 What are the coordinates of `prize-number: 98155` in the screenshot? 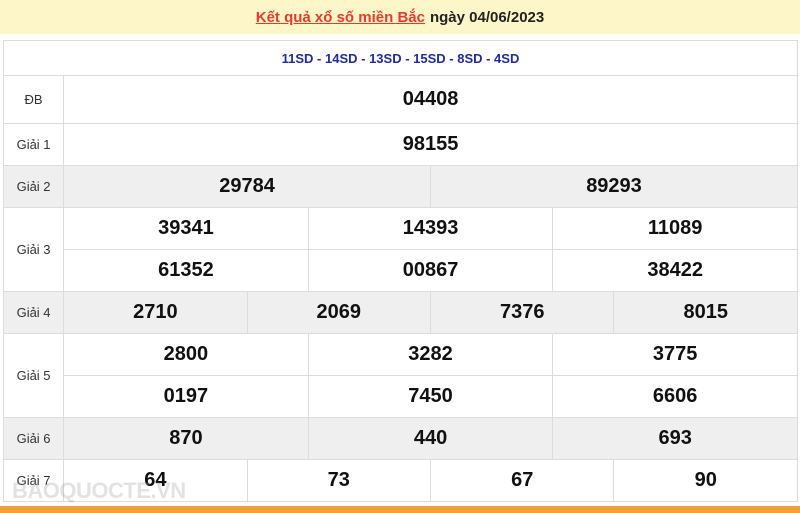 It's located at (430, 144).